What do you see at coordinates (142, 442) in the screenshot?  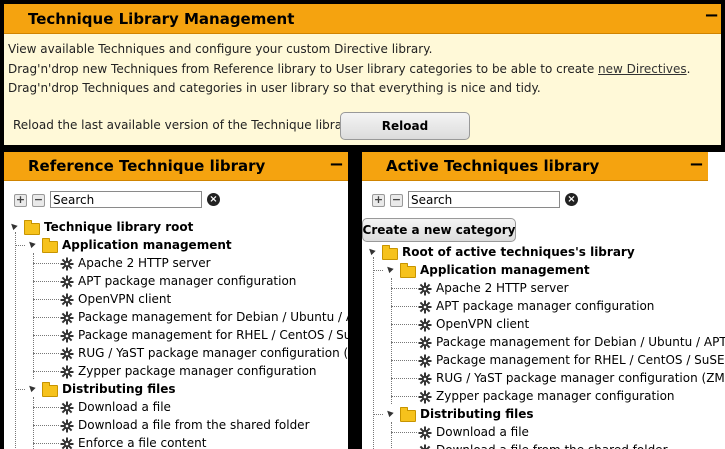 I see `tree-technique-item: Enforce a file content` at bounding box center [142, 442].